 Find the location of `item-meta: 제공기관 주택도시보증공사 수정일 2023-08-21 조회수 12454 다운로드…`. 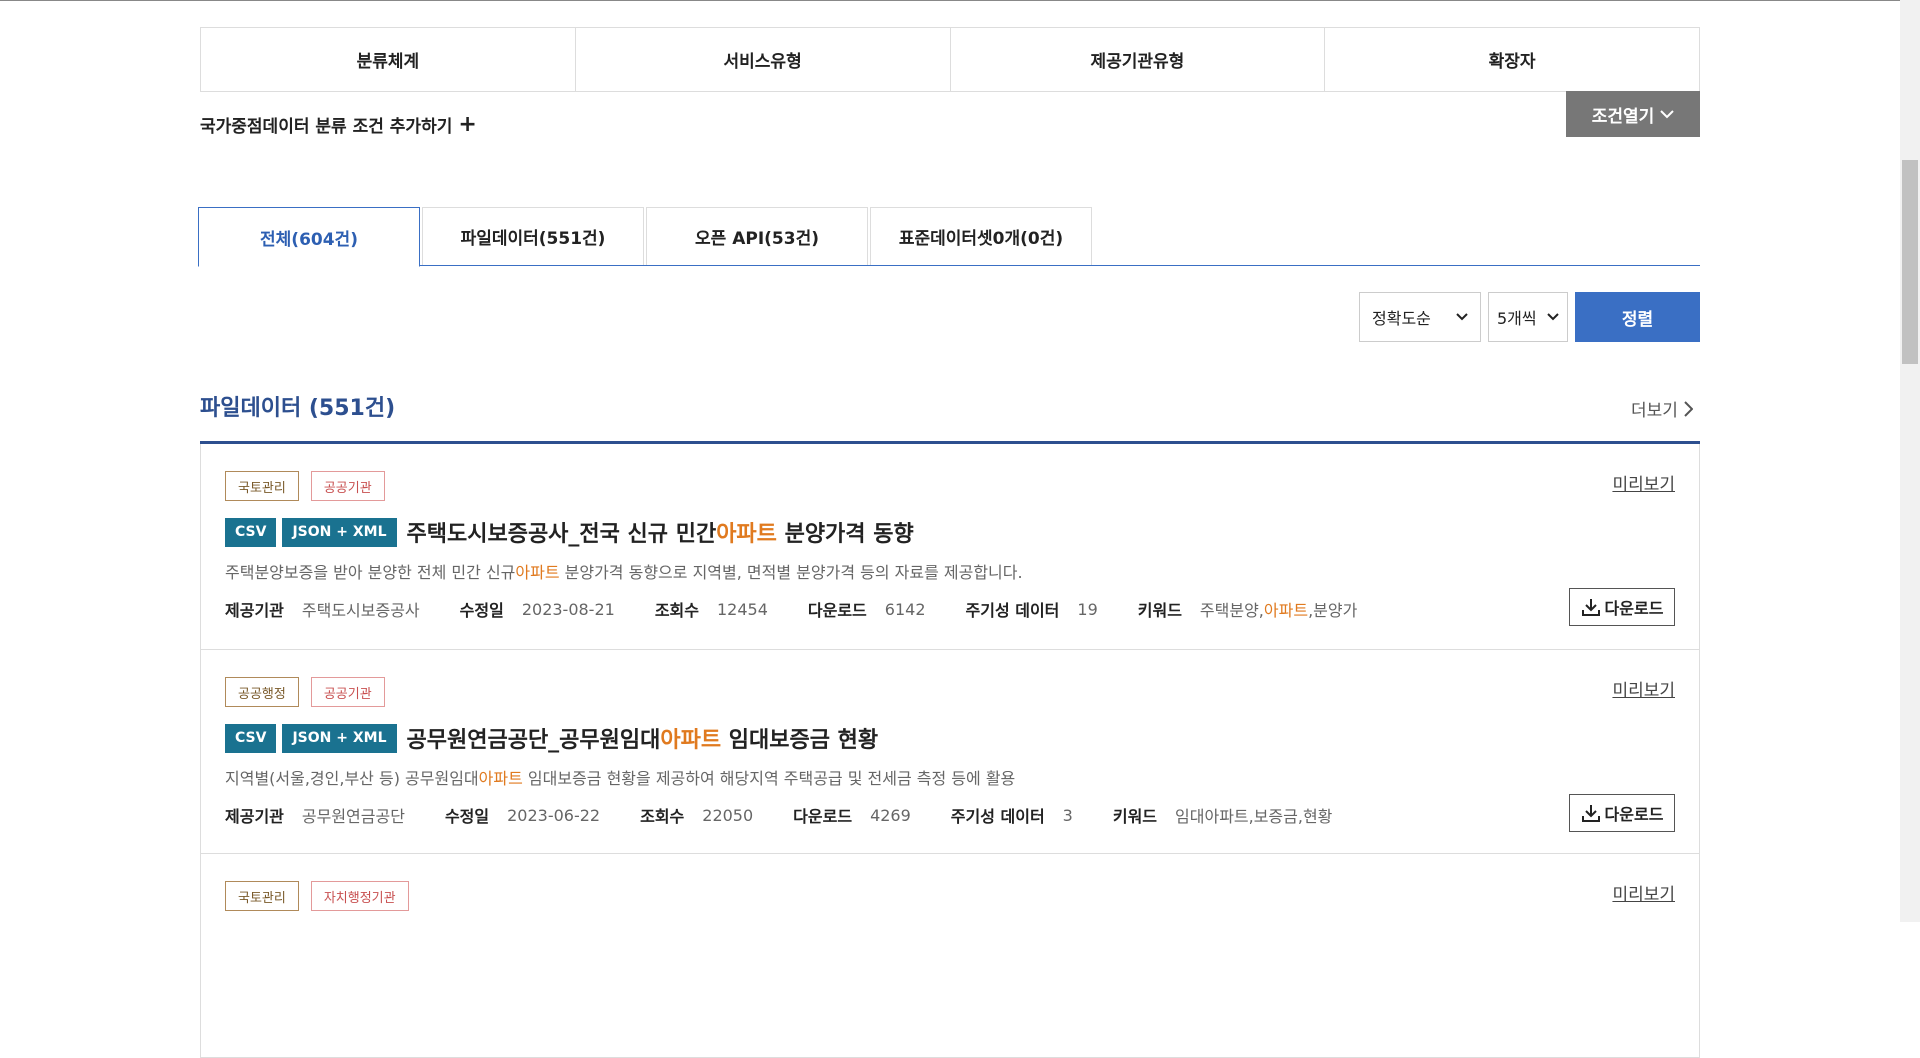

item-meta: 제공기관 주택도시보증공사 수정일 2023-08-21 조회수 12454 다운로드… is located at coordinates (811, 609).